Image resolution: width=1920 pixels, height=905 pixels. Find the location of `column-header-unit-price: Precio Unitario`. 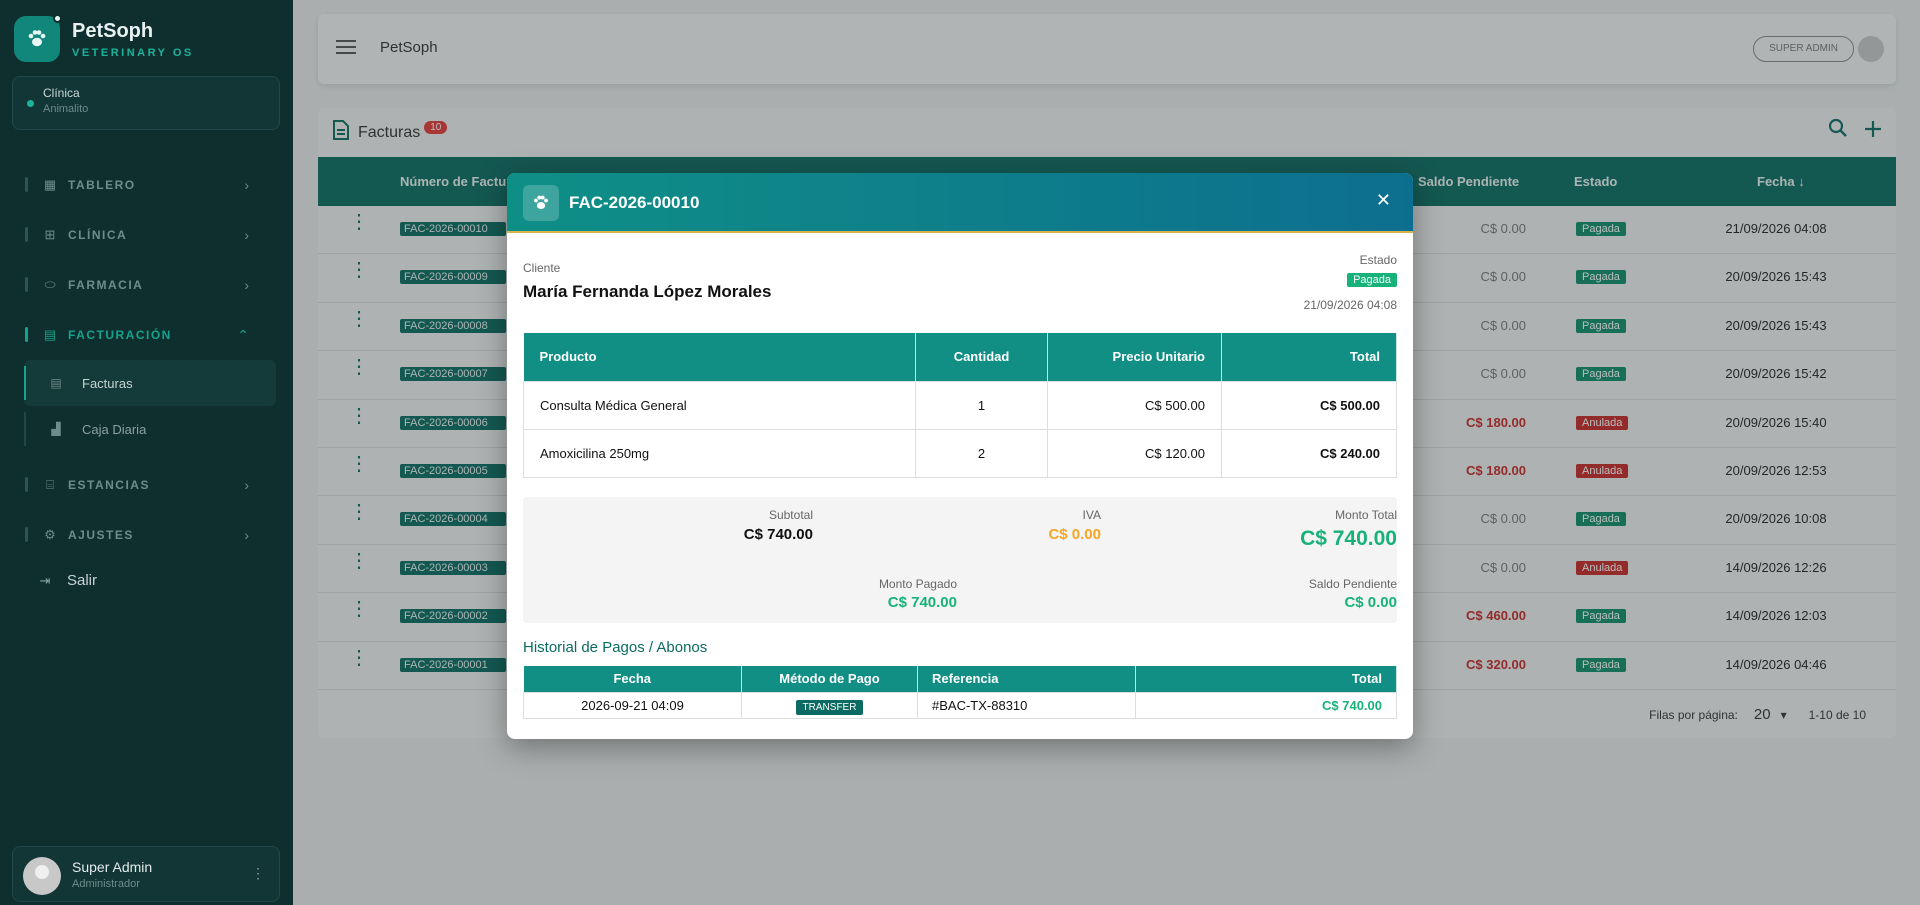

column-header-unit-price: Precio Unitario is located at coordinates (1134, 357).